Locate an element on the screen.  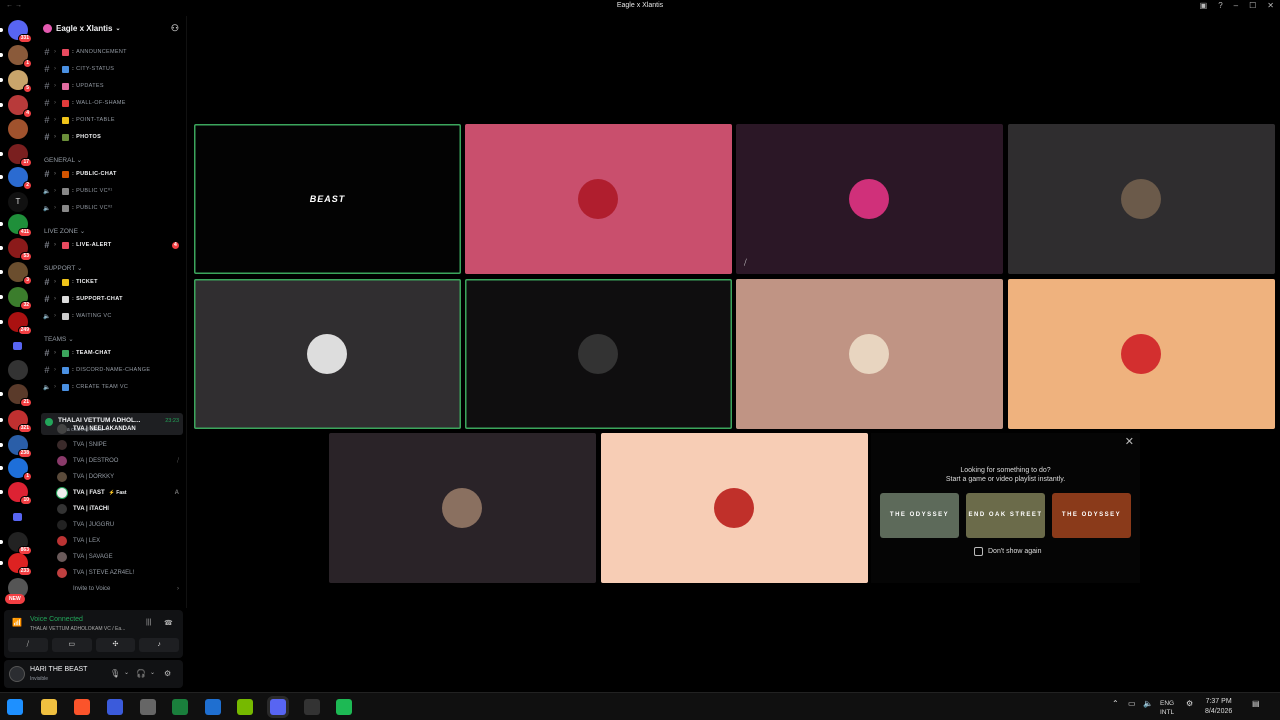
dont-show-checkbox is located at coordinates (978, 551).